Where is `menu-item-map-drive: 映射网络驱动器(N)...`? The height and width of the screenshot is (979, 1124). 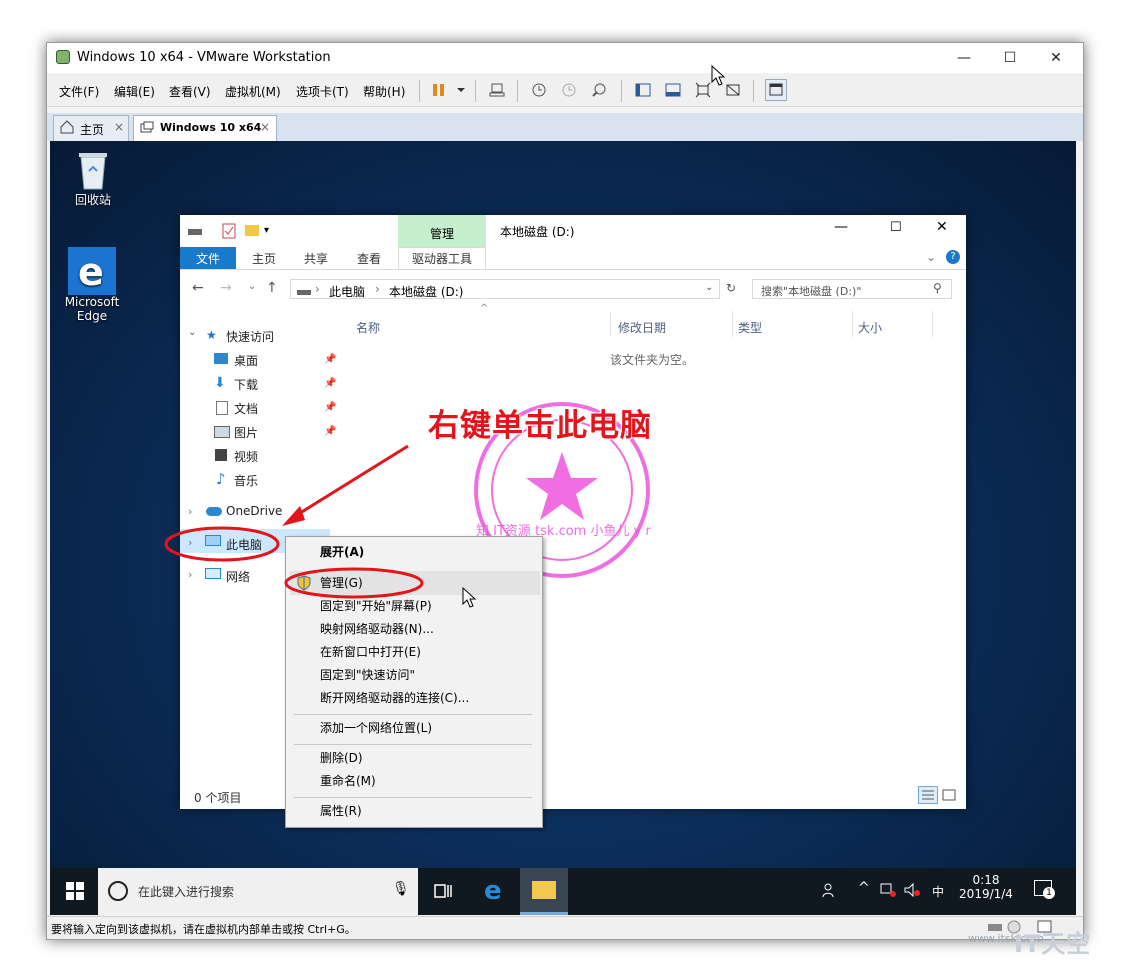
menu-item-map-drive: 映射网络驱动器(N)... is located at coordinates (414, 629).